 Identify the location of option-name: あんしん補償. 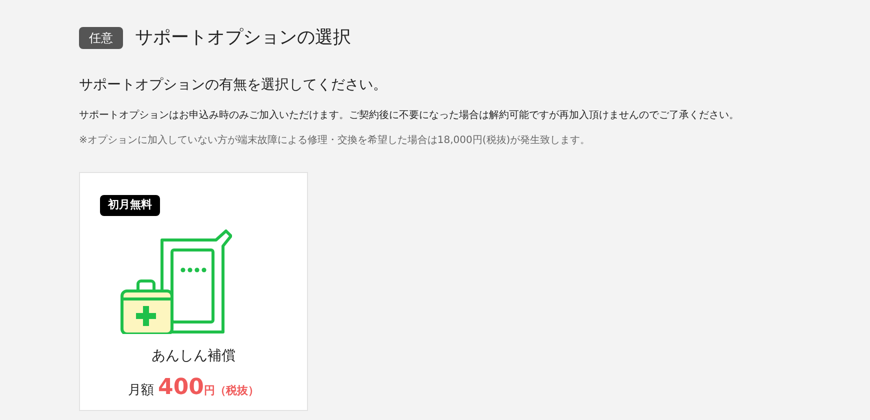
(194, 356).